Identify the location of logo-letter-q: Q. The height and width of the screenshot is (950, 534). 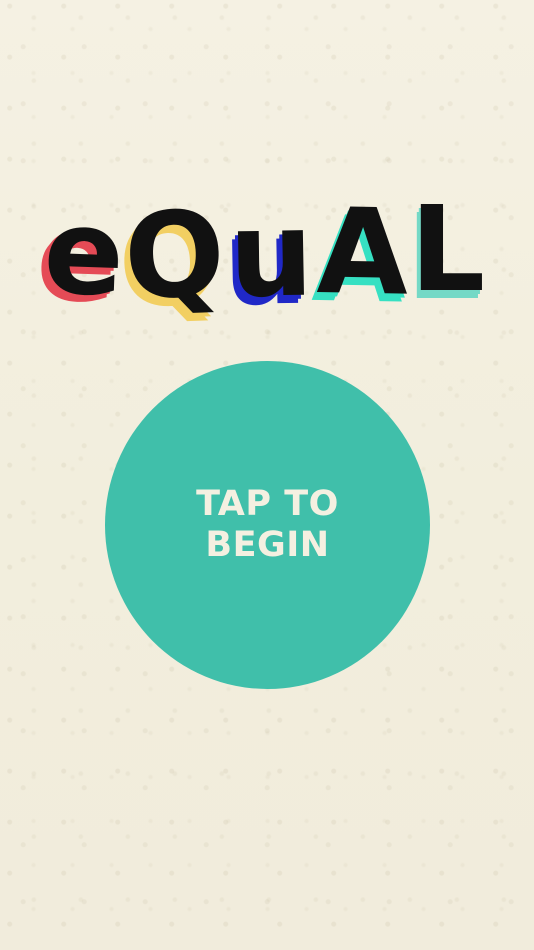
(172, 255).